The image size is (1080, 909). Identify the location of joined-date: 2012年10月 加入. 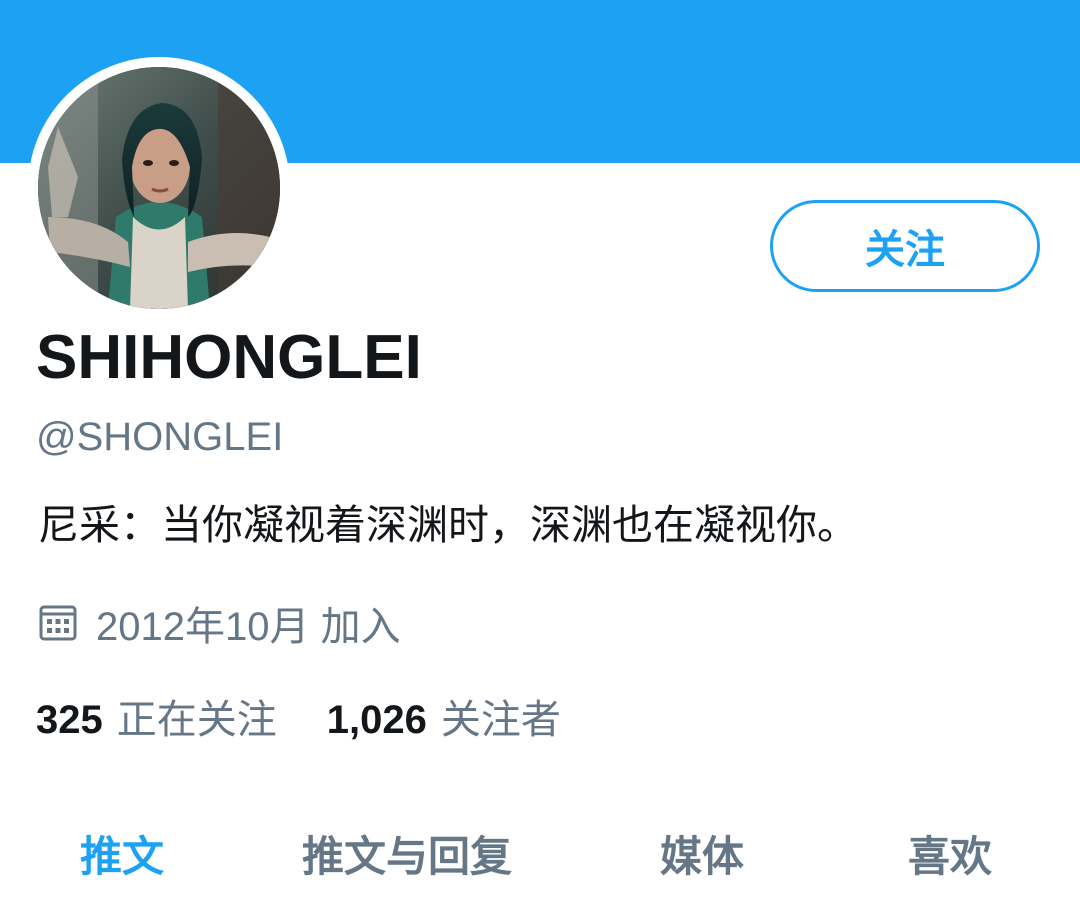
(219, 623).